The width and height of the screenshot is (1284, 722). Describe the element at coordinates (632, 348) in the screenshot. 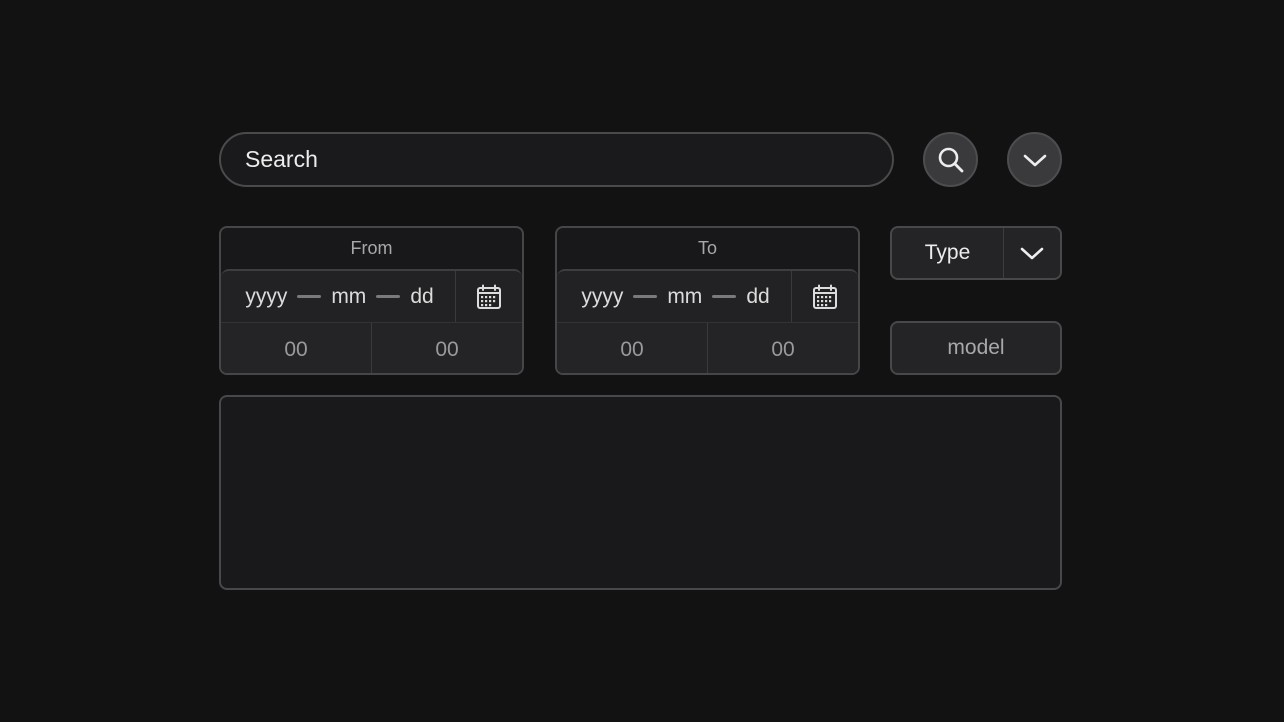

I see `date-to-hour-input: 00` at that location.